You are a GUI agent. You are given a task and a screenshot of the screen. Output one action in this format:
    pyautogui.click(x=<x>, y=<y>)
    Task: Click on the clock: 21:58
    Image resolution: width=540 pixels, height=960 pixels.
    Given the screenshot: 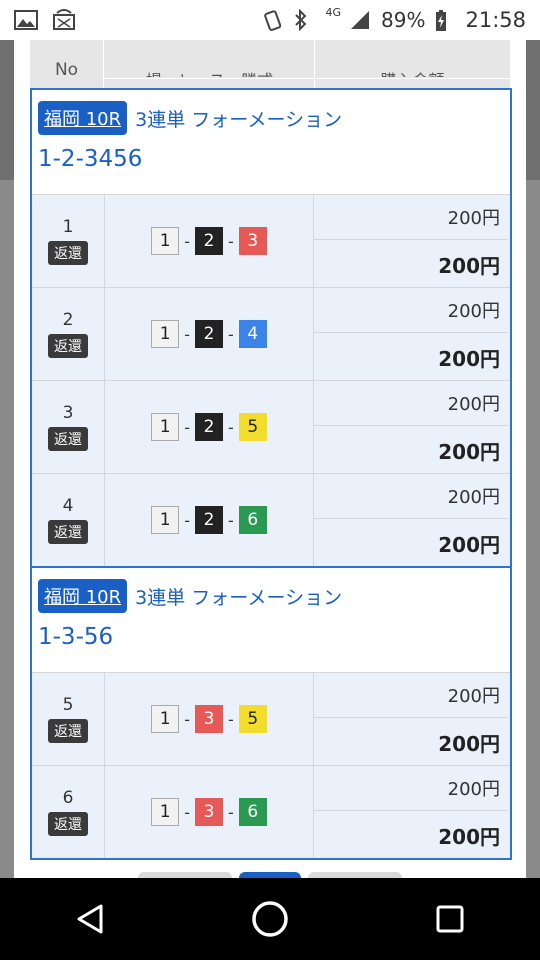 What is the action you would take?
    pyautogui.click(x=495, y=20)
    